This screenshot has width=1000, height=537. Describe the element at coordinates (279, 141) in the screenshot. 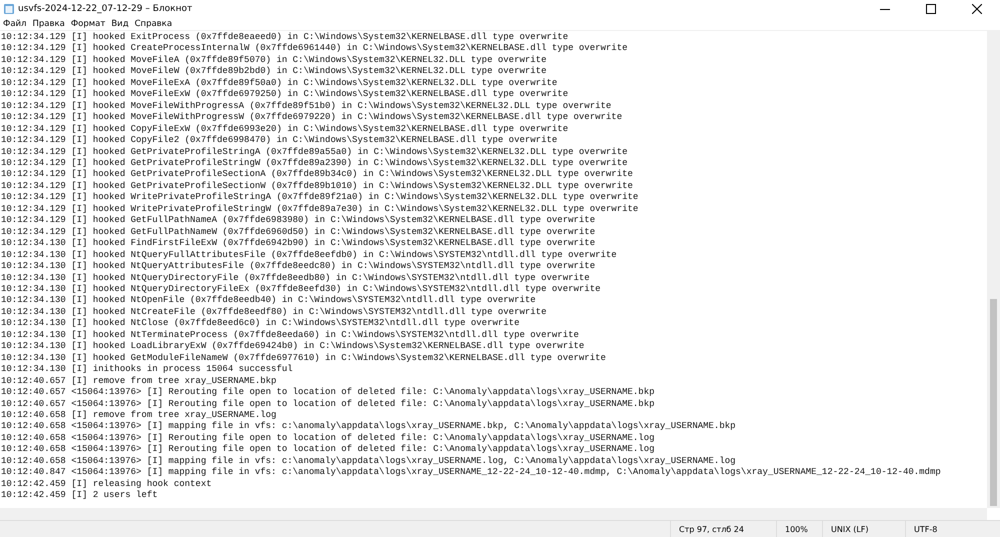

I see `log-line: 10:12:34.129 [I] hooked CopyFile2 (0x7ffde6998470) in C:\Windows\System32\KERNELBASE.dll type overwrite` at that location.